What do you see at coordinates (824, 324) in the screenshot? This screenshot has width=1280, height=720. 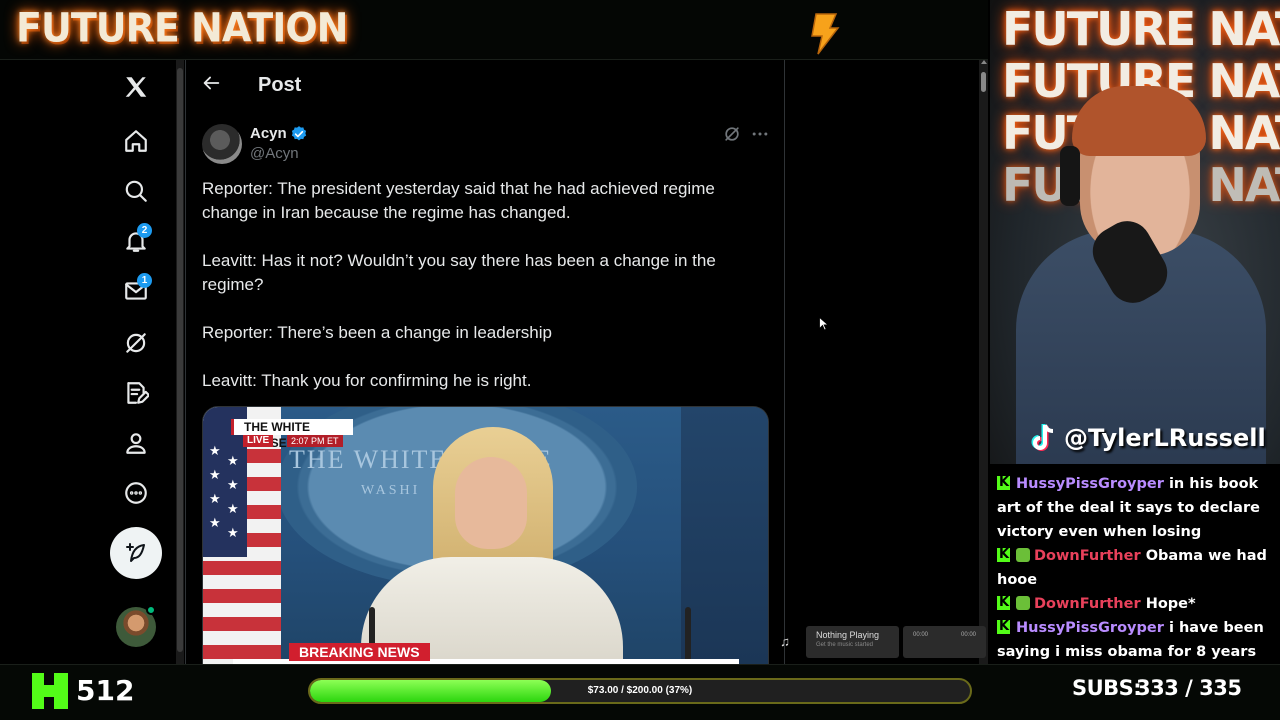 I see `mouse-cursor-icon` at bounding box center [824, 324].